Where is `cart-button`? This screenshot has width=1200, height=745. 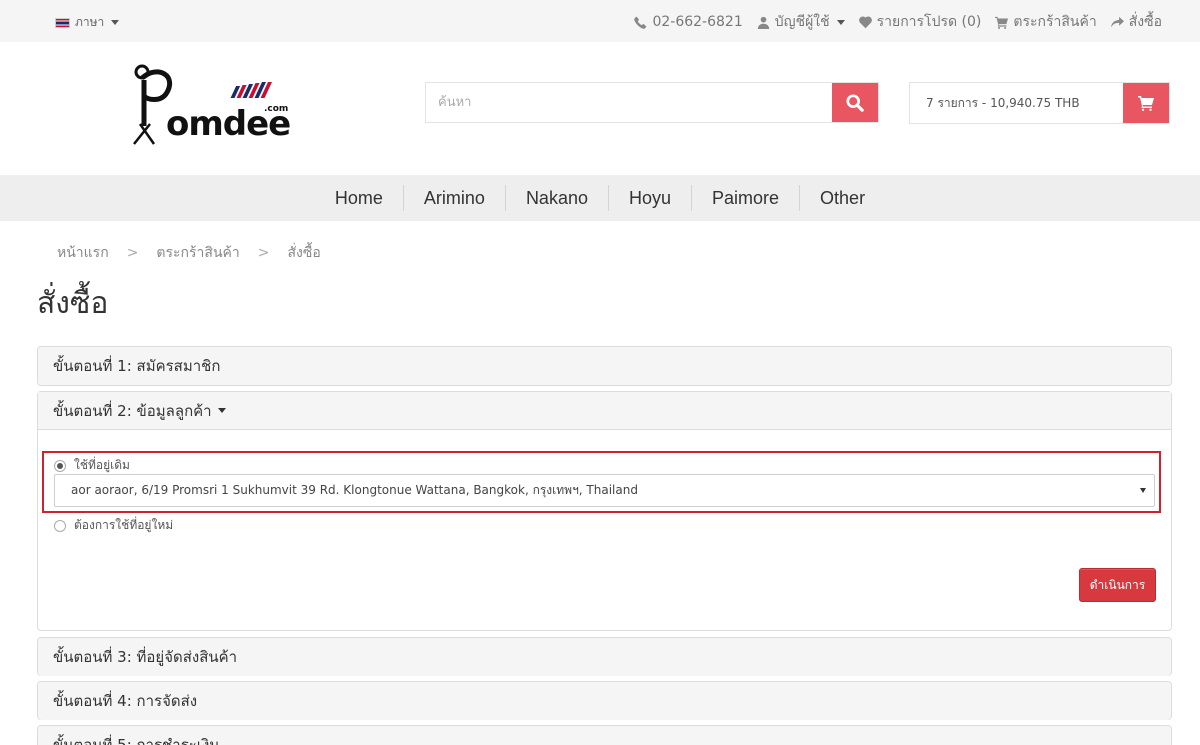
cart-button is located at coordinates (1146, 103).